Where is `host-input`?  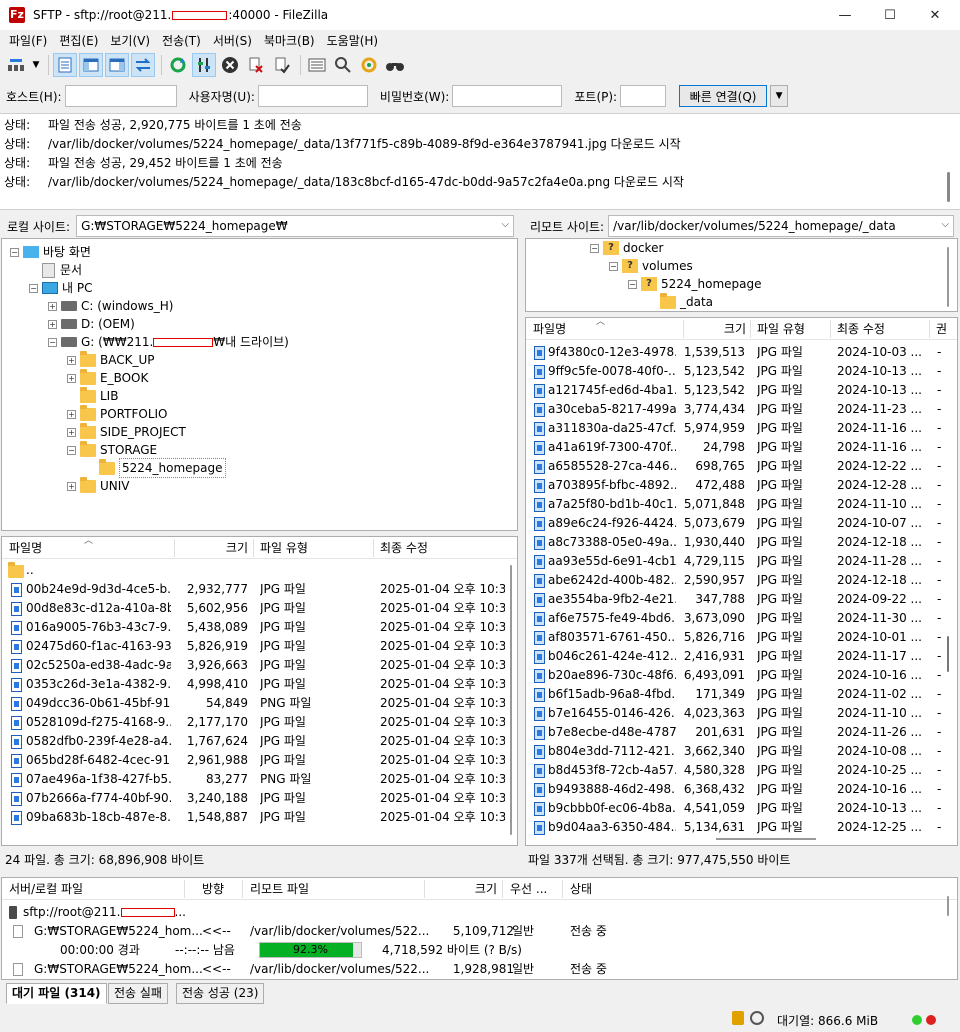
host-input is located at coordinates (120, 96).